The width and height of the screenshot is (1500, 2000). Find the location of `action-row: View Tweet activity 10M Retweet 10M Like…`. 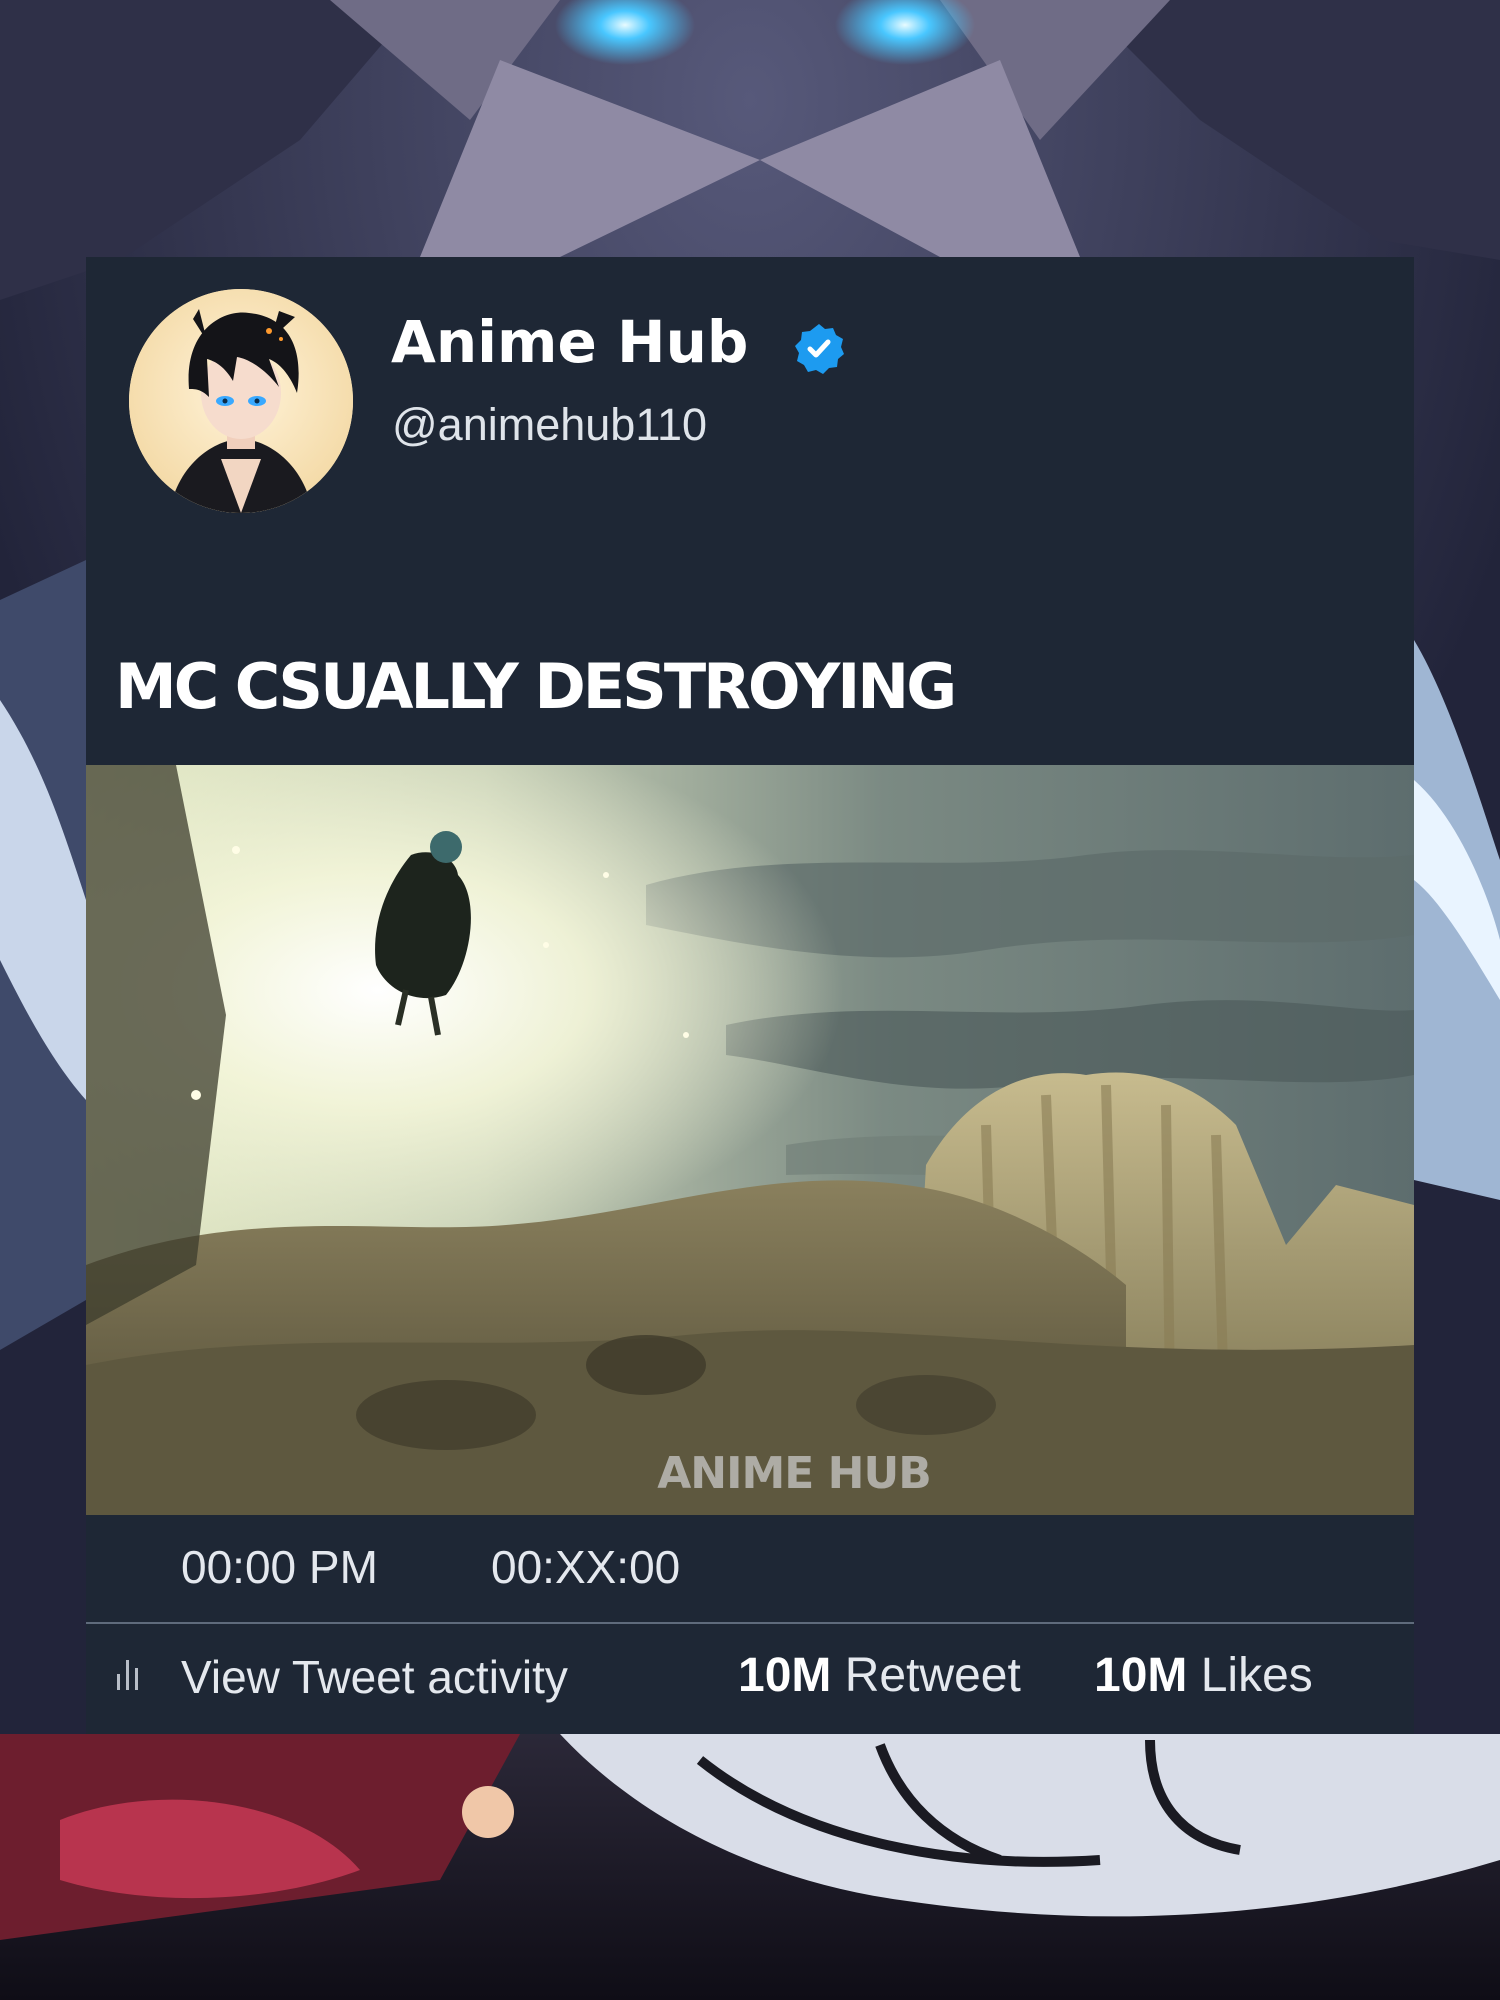

action-row: View Tweet activity 10M Retweet 10M Like… is located at coordinates (750, 1679).